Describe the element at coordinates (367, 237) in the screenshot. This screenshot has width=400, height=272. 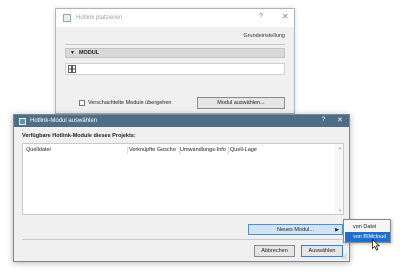
I see `menu-item-from-bimcloud: von BIMcloud` at that location.